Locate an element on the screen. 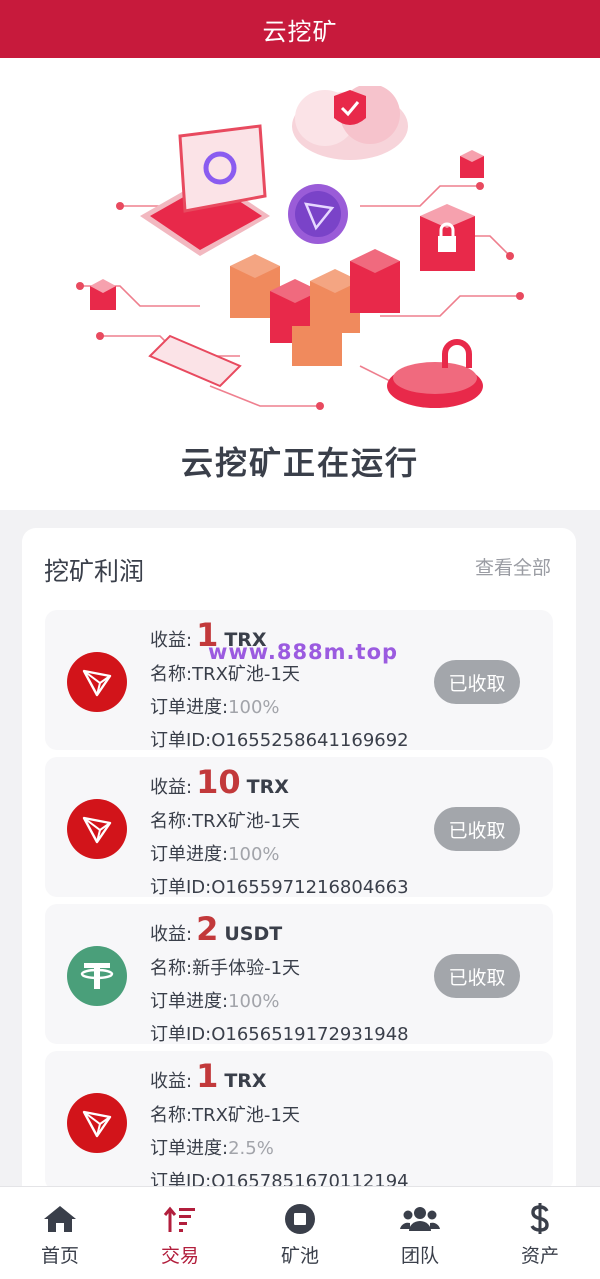  home-icon is located at coordinates (60, 1219).